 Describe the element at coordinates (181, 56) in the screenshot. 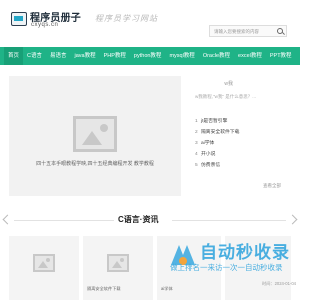

I see `nav-item: mysql教程` at that location.